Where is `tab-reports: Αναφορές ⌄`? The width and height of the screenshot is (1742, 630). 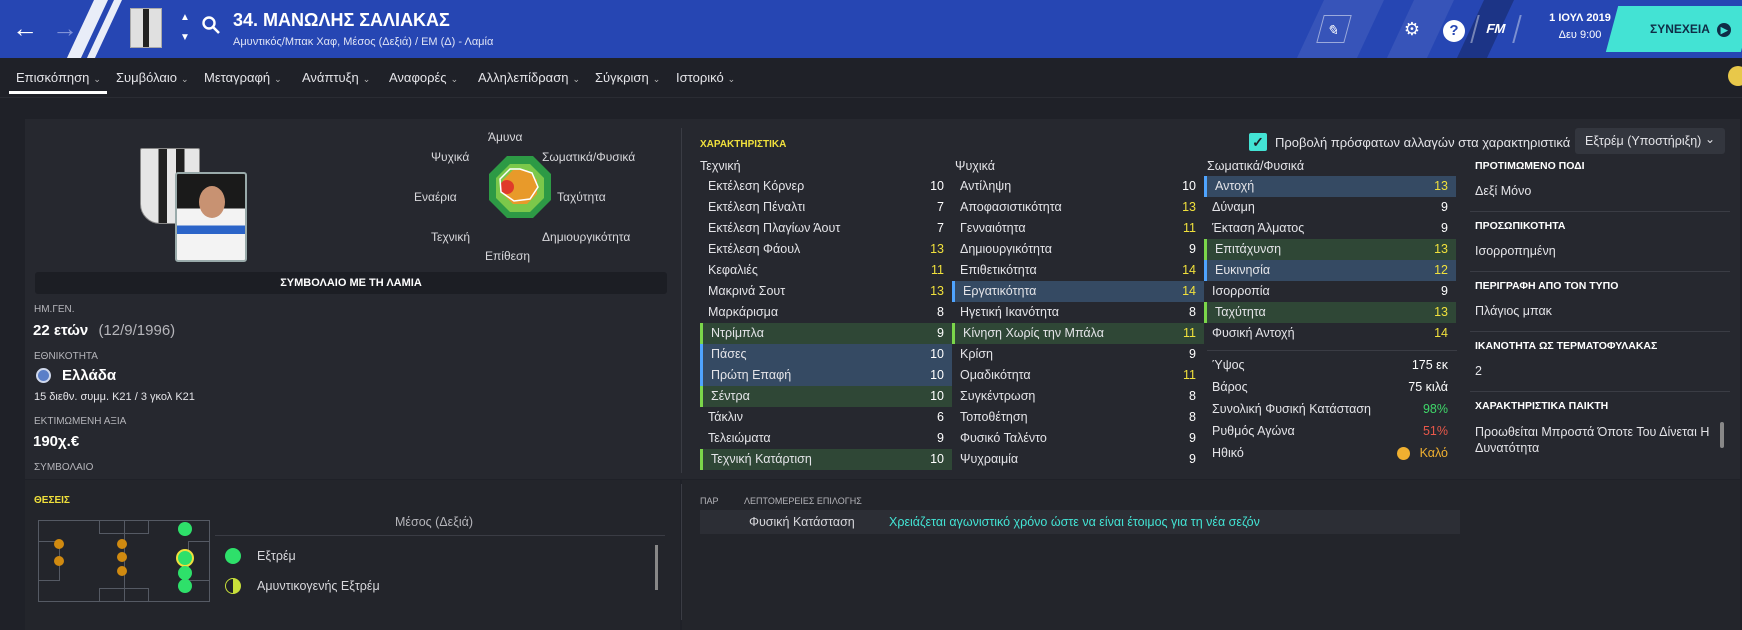
tab-reports: Αναφορές ⌄ is located at coordinates (423, 77).